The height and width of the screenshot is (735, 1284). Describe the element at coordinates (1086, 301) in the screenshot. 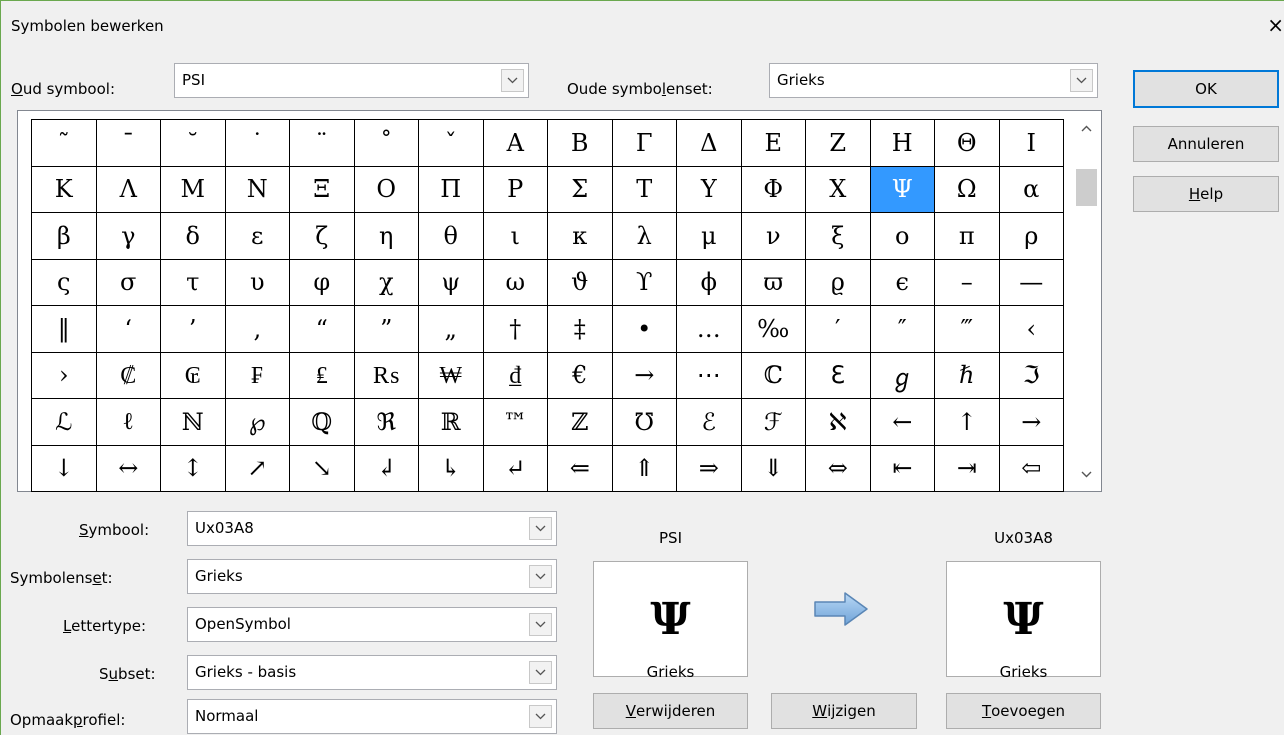

I see `grid-scrollbar` at that location.